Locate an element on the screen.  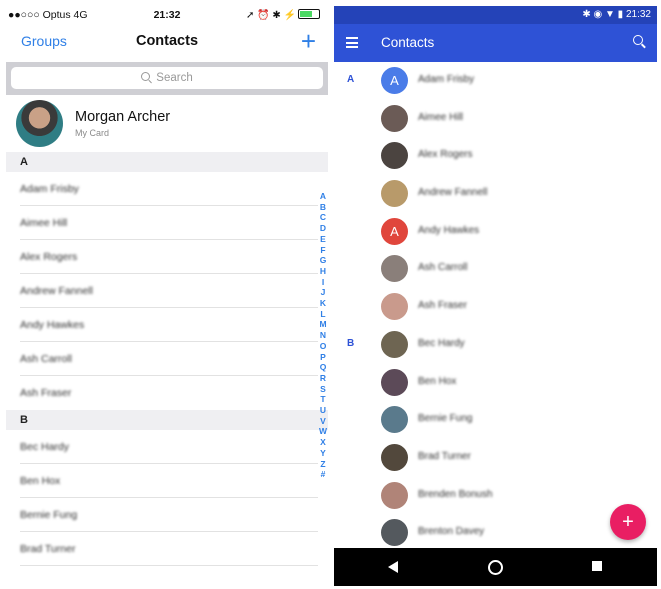
my-card: Morgan Archer My Card is located at coordinates (167, 123).